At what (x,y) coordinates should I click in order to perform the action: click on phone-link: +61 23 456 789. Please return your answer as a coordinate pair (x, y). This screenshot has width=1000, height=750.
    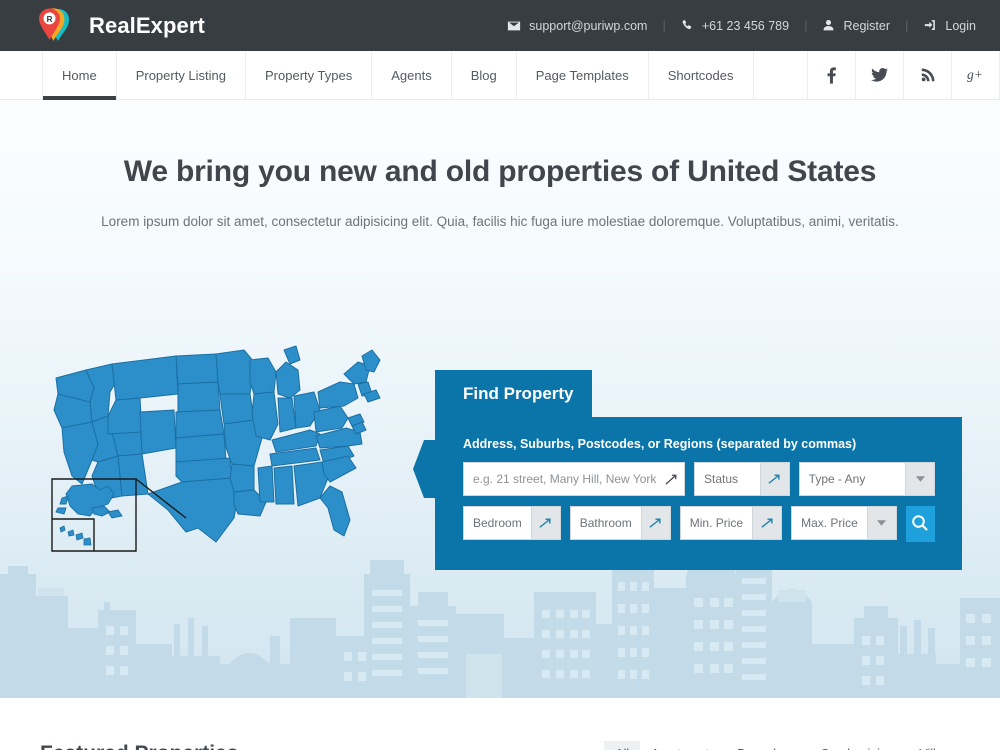
    Looking at the image, I should click on (735, 26).